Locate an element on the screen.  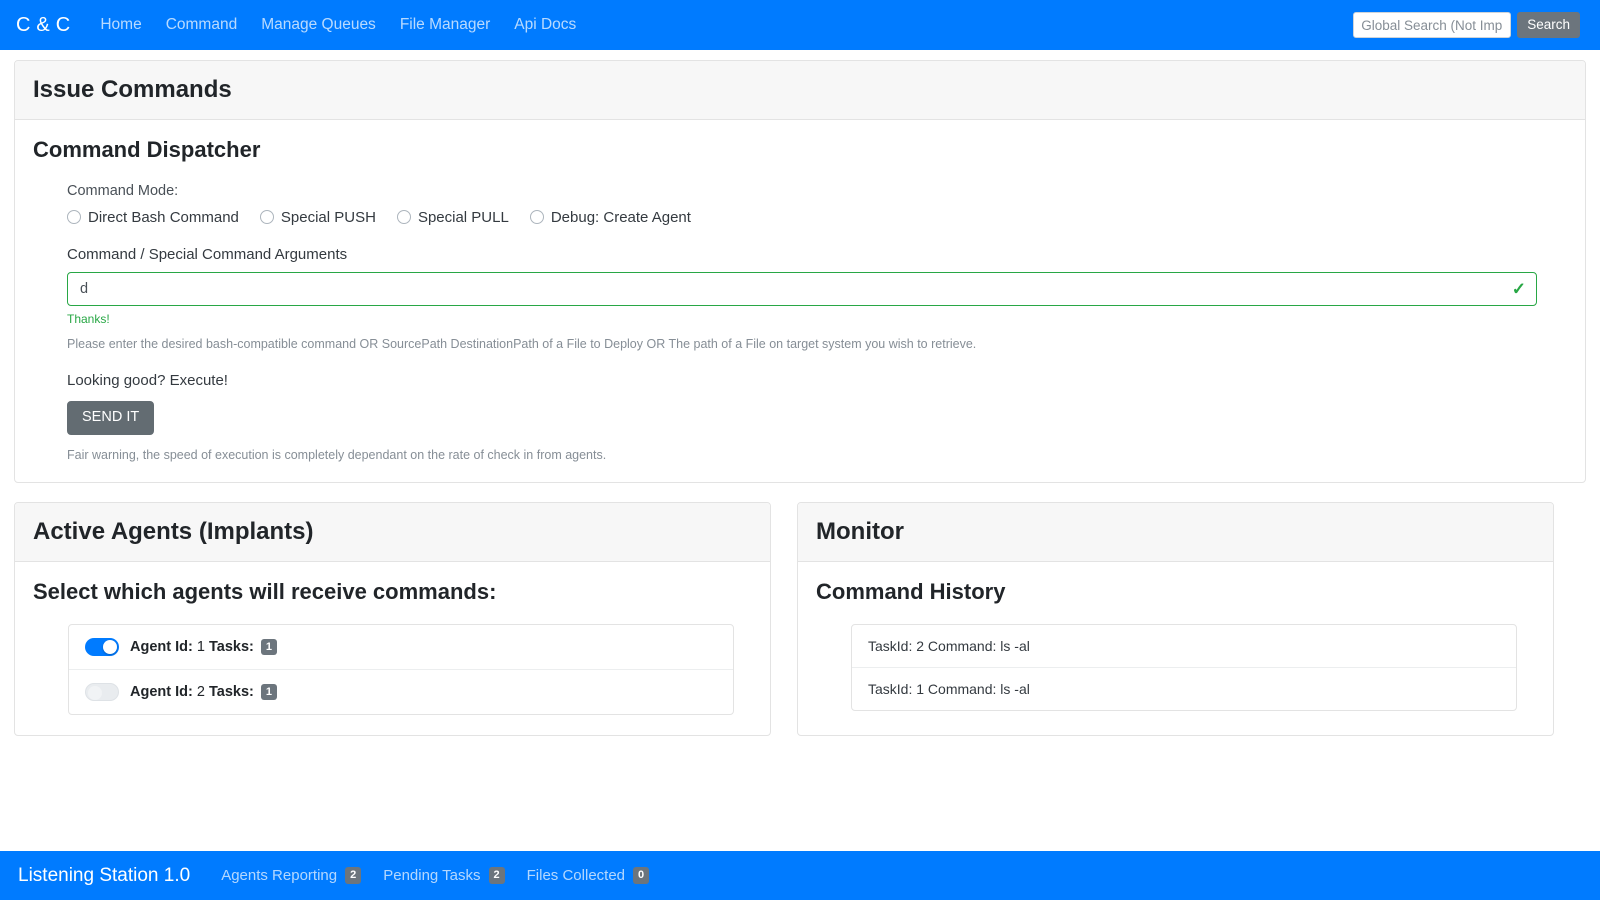
command-arguments-label: Command / Special Command Arguments is located at coordinates (207, 254).